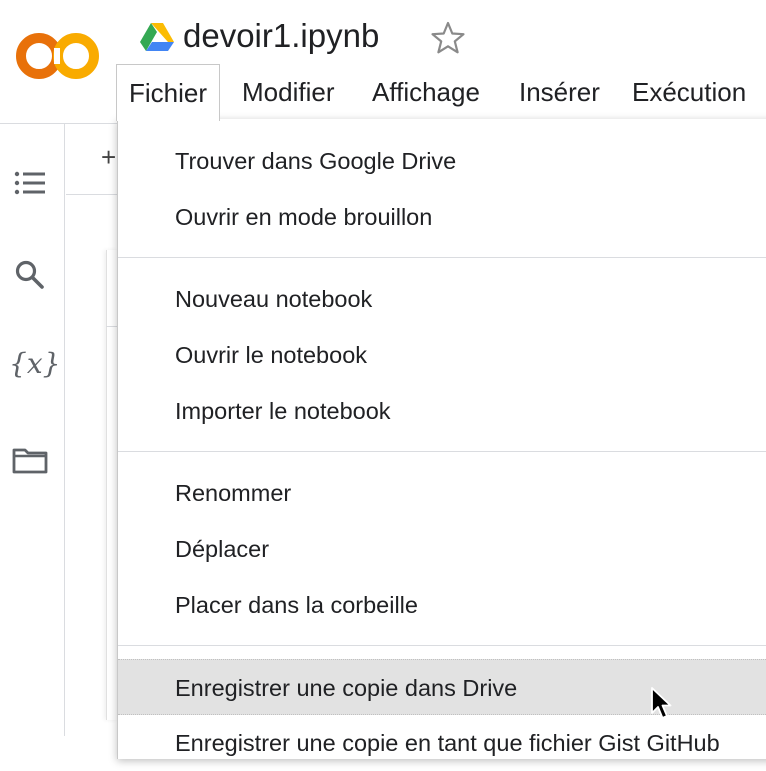  I want to click on folder-icon, so click(30, 460).